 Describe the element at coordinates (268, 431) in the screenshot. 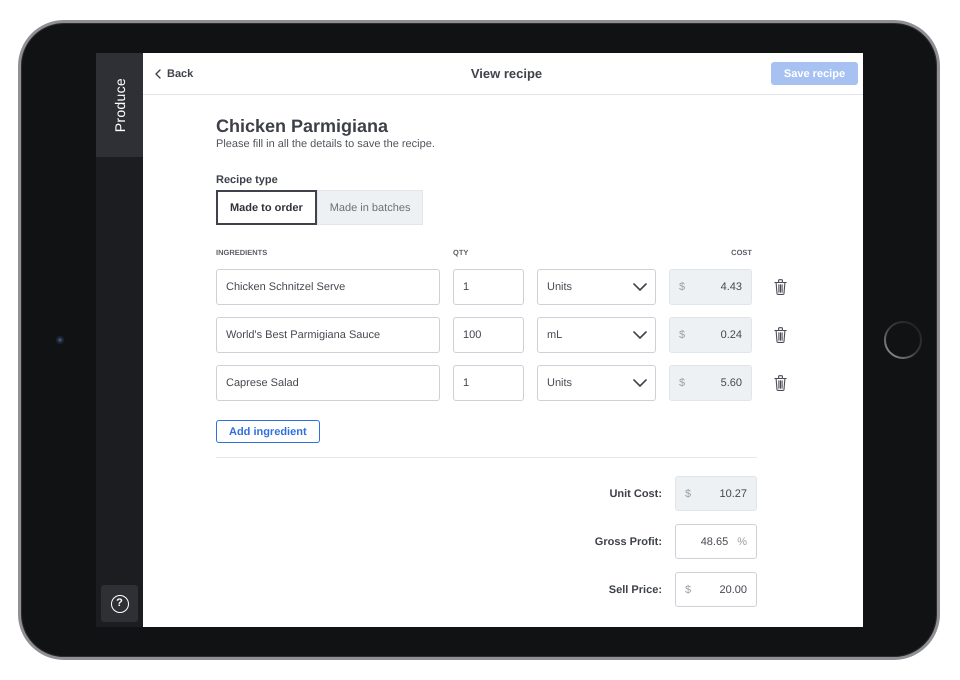

I see `add-ingredient-button: Add ingredient` at that location.